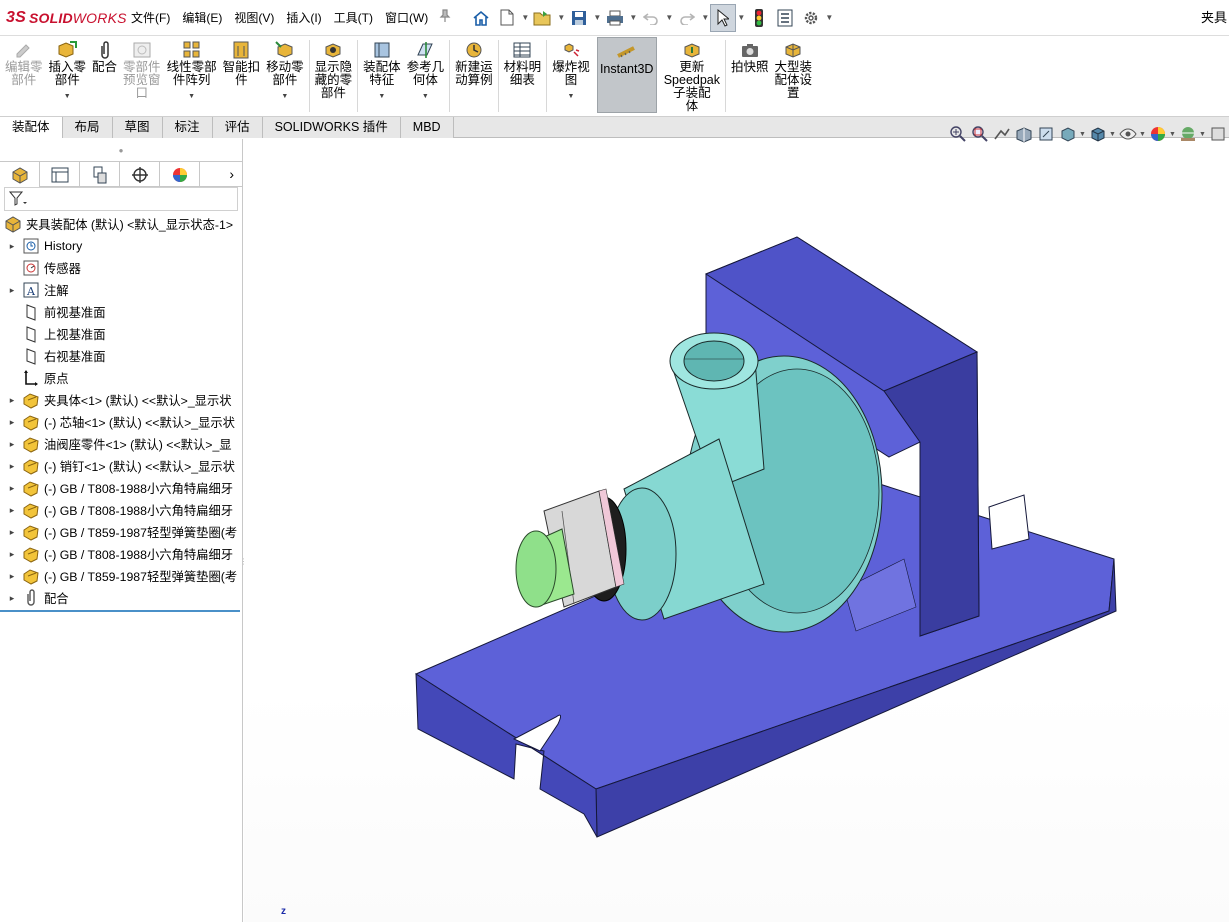 The width and height of the screenshot is (1229, 922). I want to click on tree-node: ▸ 配合, so click(121, 598).